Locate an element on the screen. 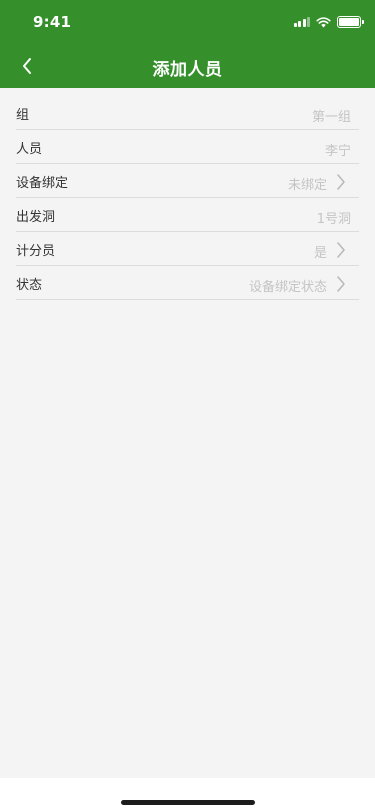 This screenshot has width=375, height=812. status-icons is located at coordinates (328, 22).